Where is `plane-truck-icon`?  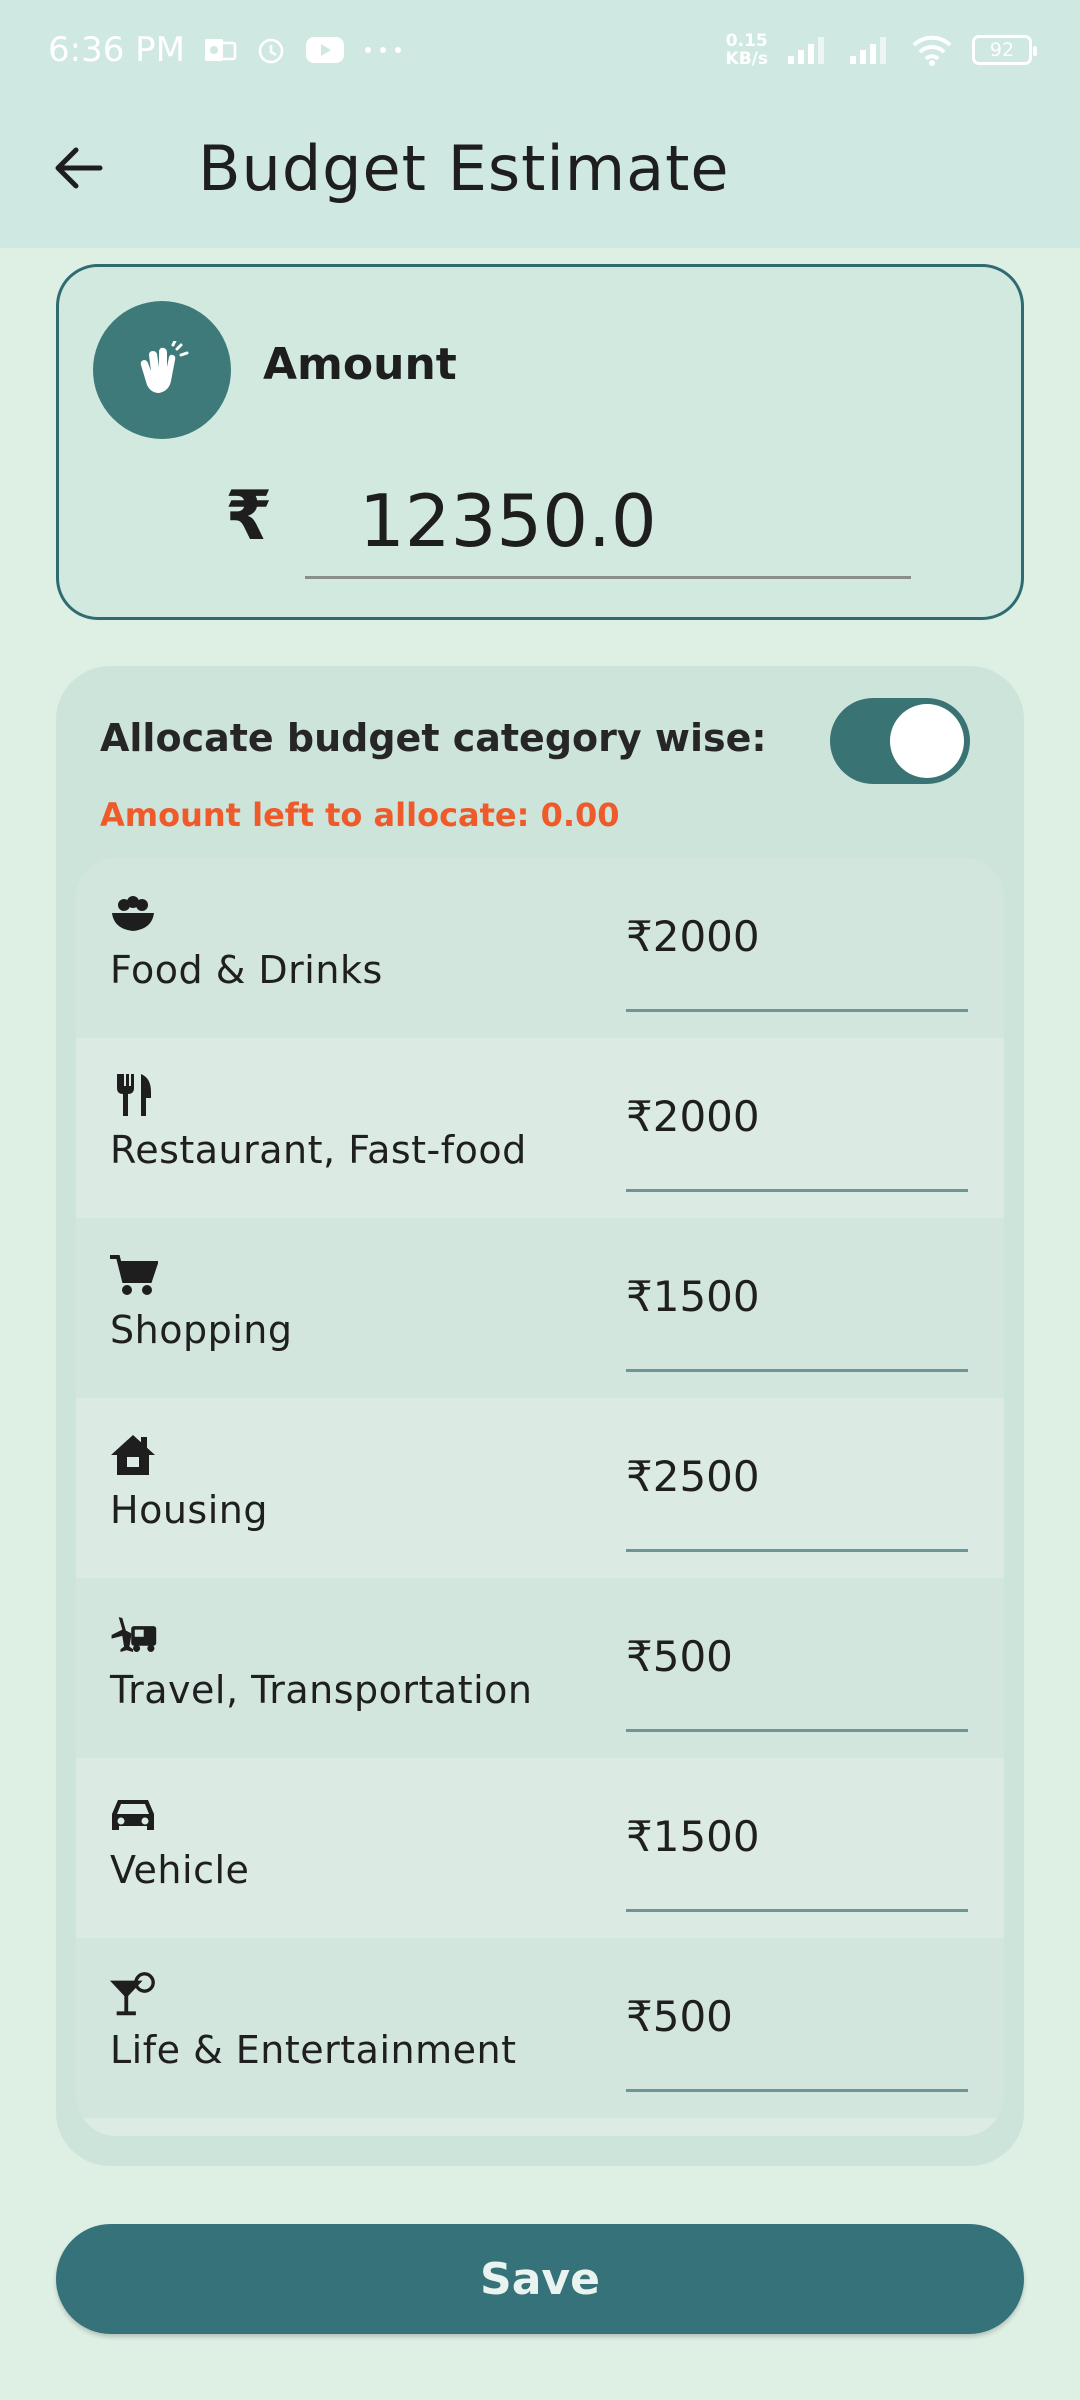
plane-truck-icon is located at coordinates (133, 1635).